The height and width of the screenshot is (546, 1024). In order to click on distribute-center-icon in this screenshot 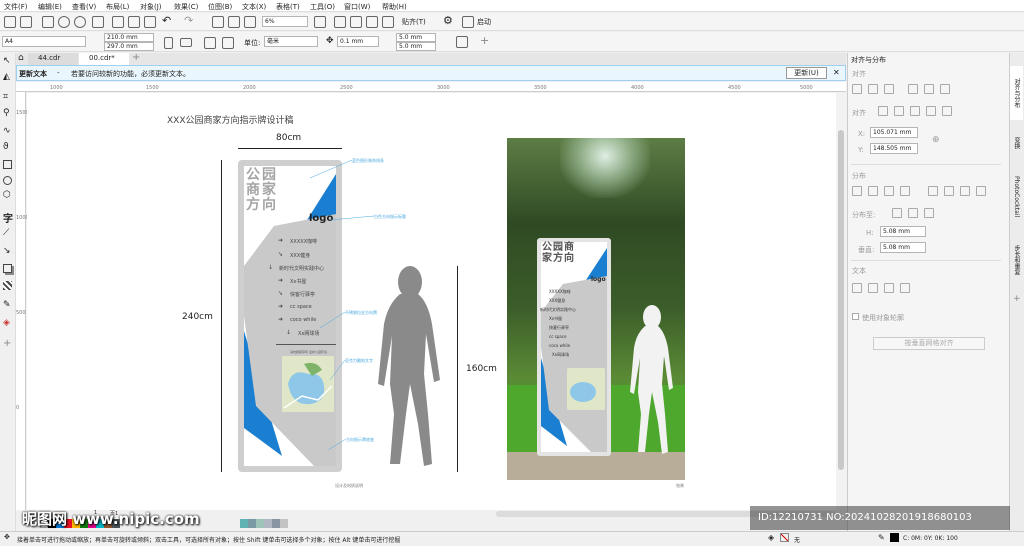, I will do `click(873, 191)`.